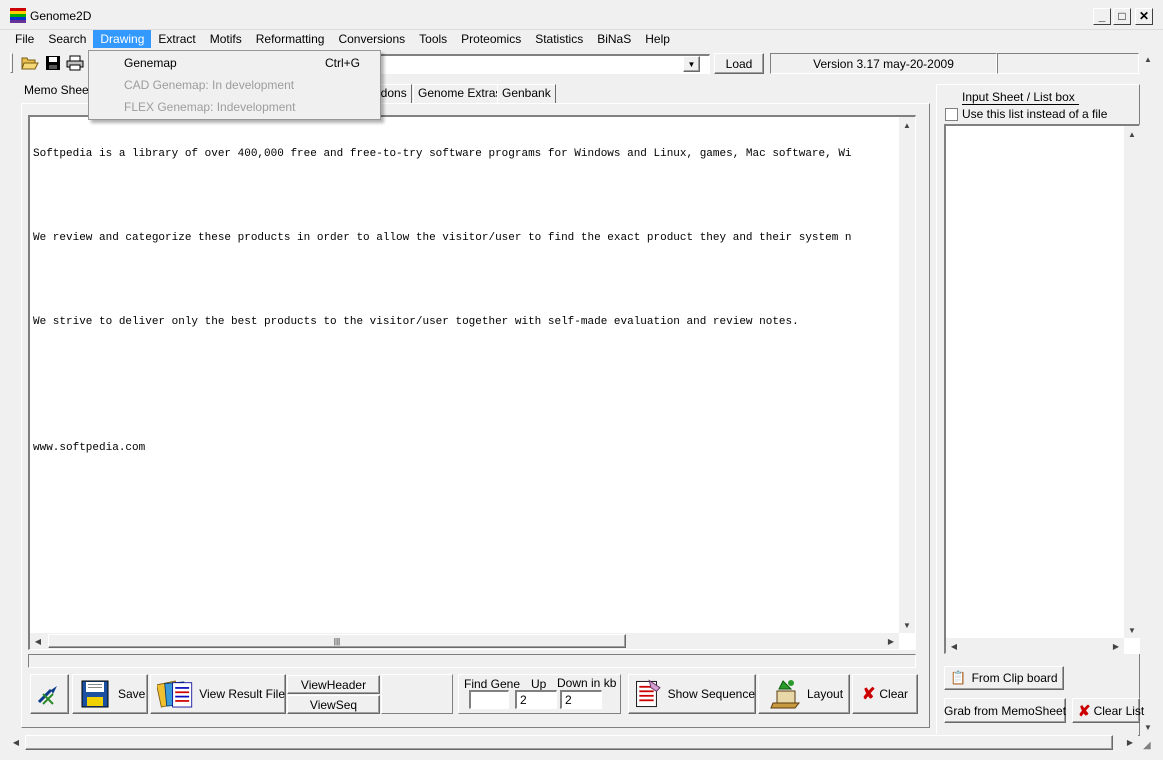  Describe the element at coordinates (472, 661) in the screenshot. I see `memo-status-bar` at that location.